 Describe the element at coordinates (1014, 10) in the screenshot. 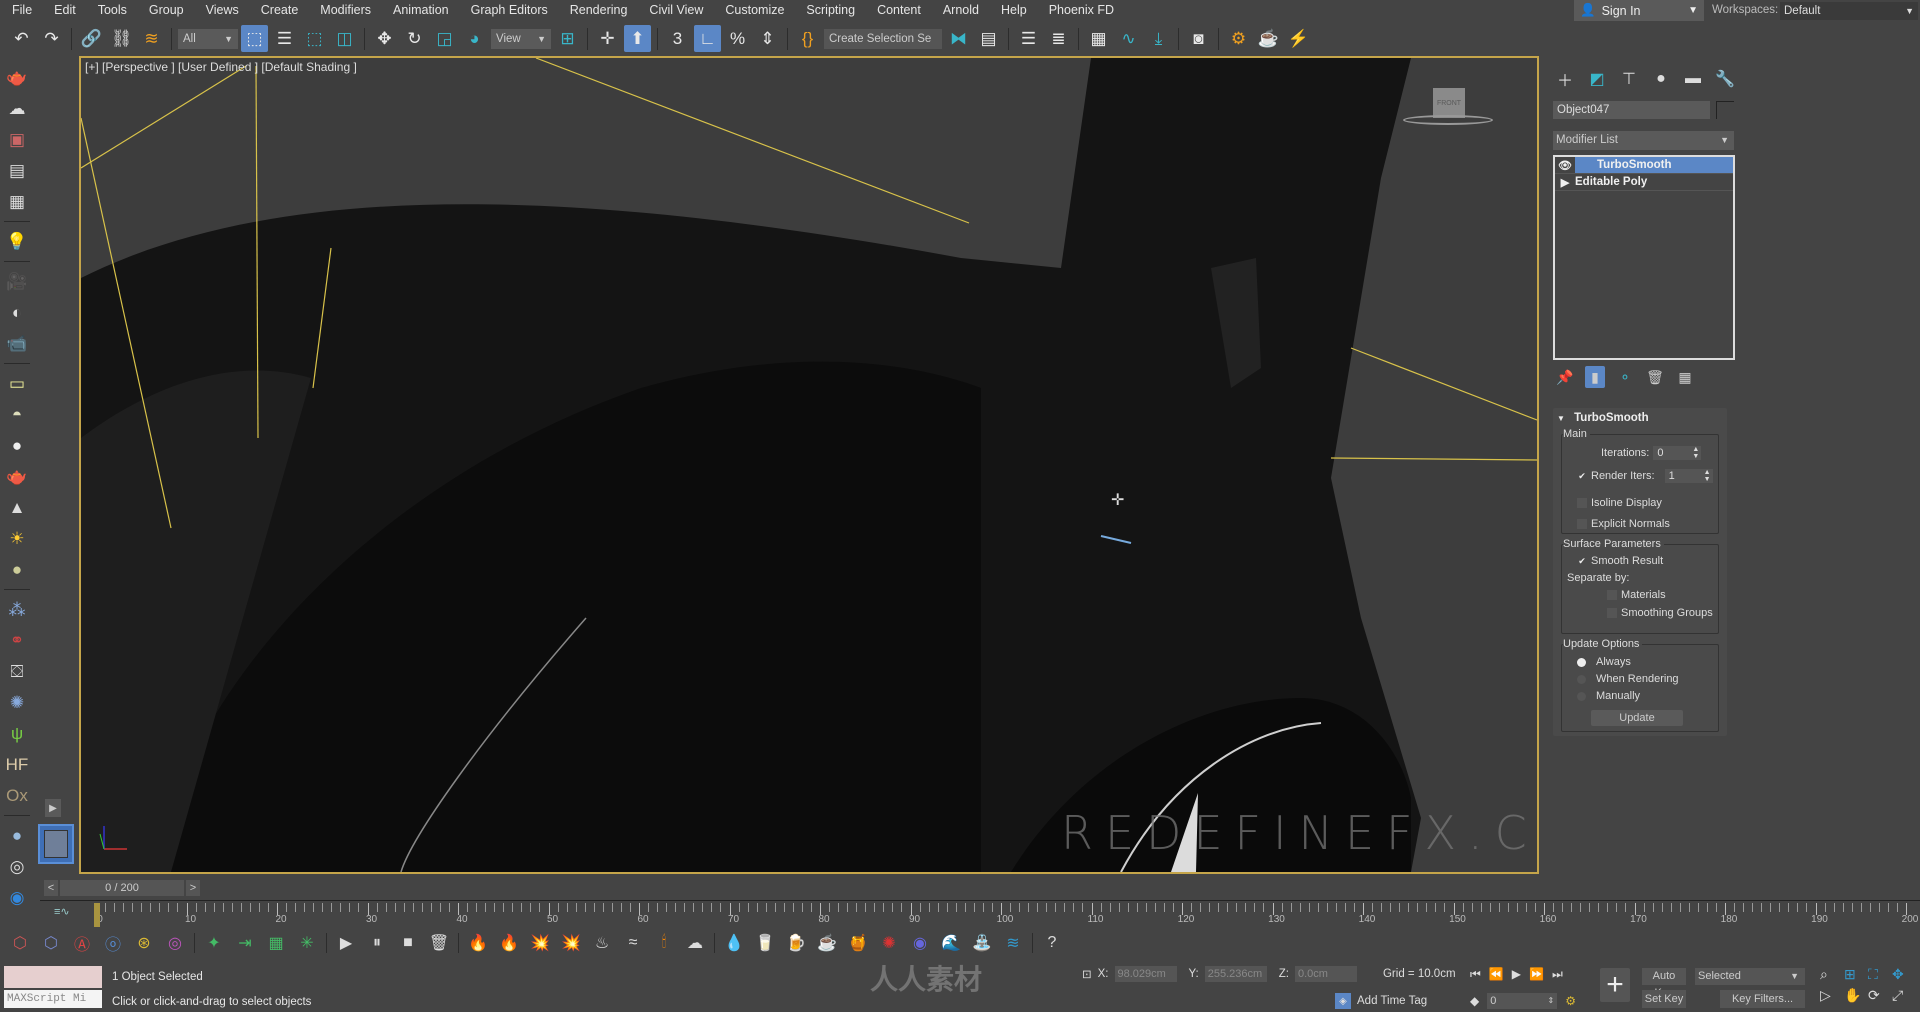

I see `menu-help: Help` at that location.